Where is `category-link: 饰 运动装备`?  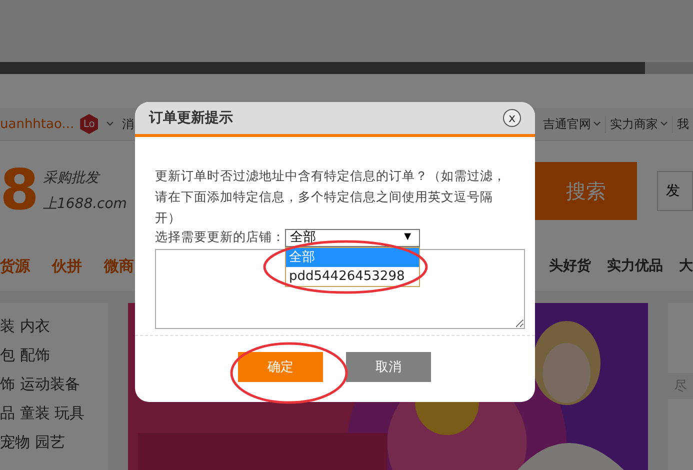 category-link: 饰 运动装备 is located at coordinates (54, 384).